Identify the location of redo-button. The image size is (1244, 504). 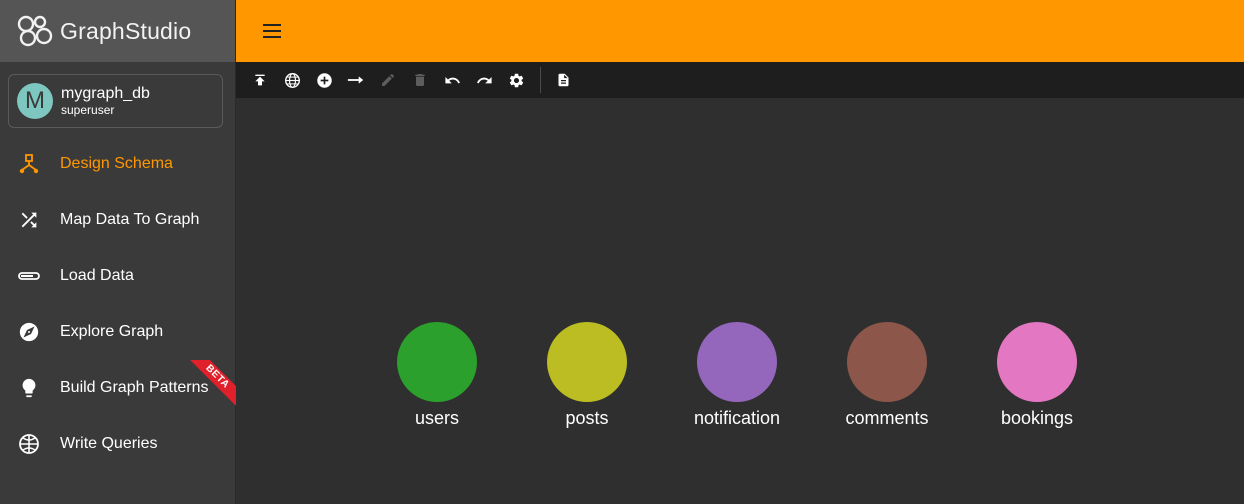
(484, 80).